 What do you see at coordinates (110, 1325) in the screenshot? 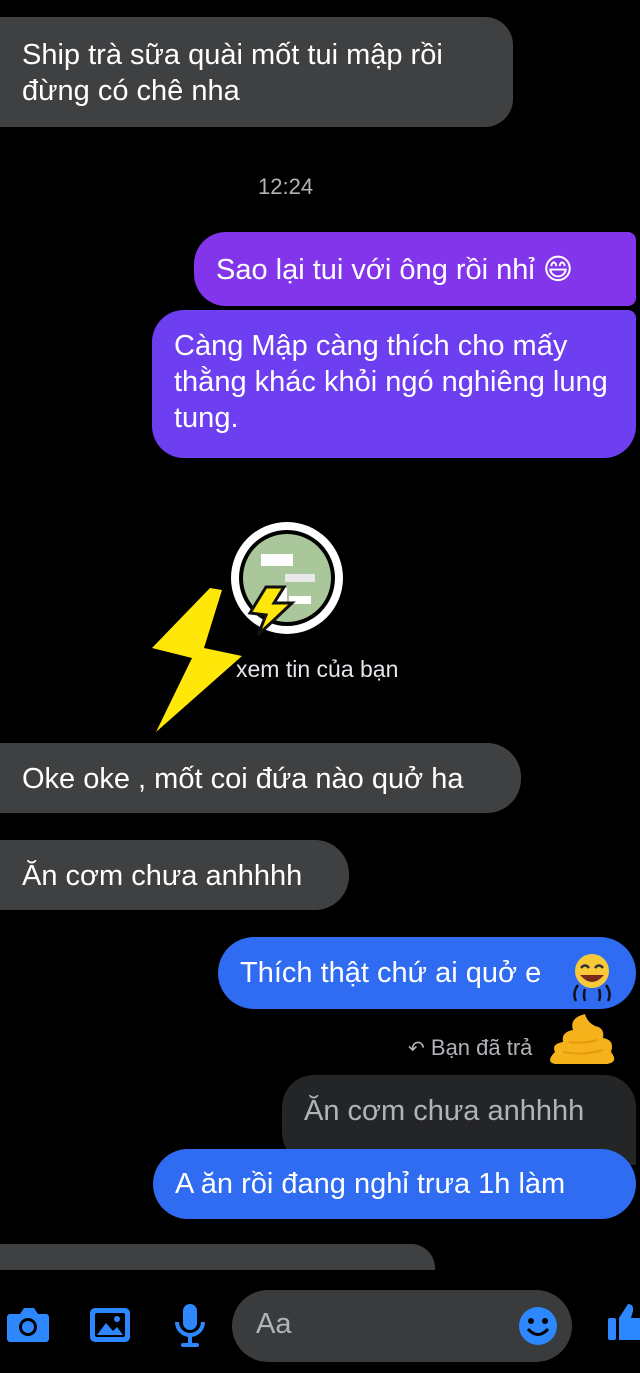
I see `gallery-icon` at bounding box center [110, 1325].